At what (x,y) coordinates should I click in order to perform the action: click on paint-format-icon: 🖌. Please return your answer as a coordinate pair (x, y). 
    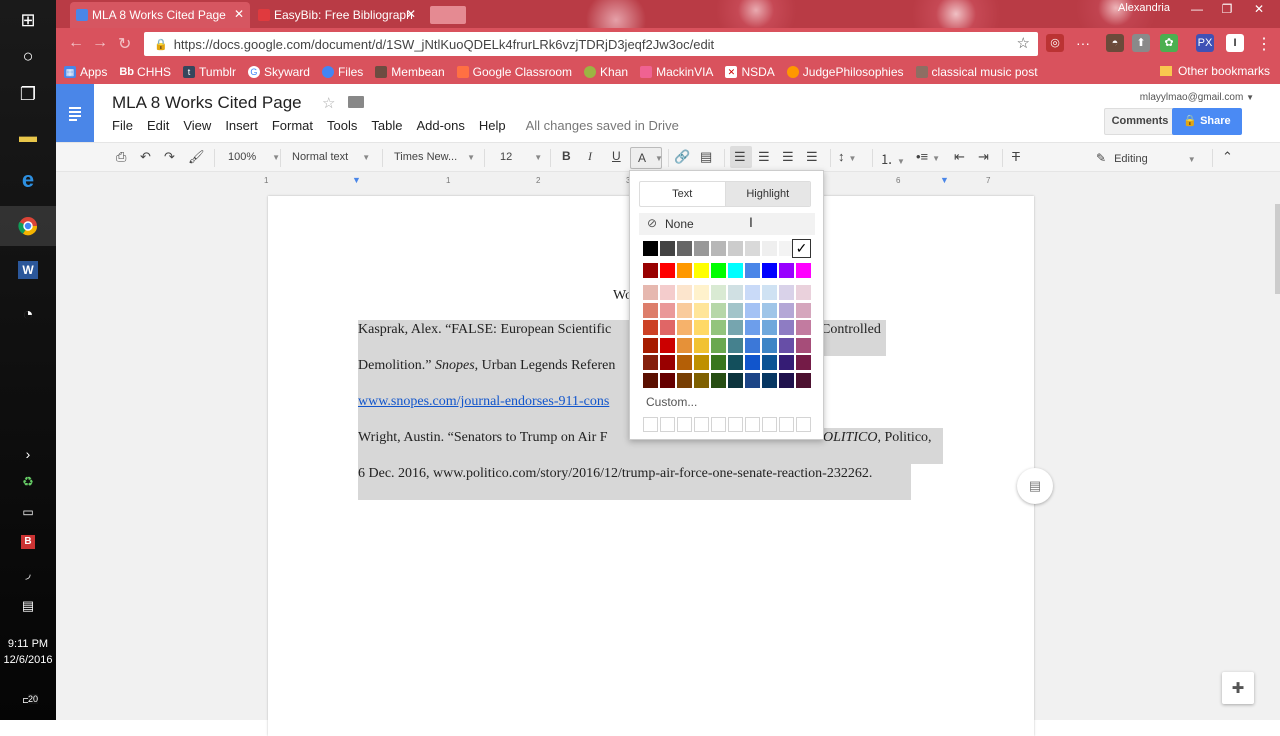
    Looking at the image, I should click on (196, 157).